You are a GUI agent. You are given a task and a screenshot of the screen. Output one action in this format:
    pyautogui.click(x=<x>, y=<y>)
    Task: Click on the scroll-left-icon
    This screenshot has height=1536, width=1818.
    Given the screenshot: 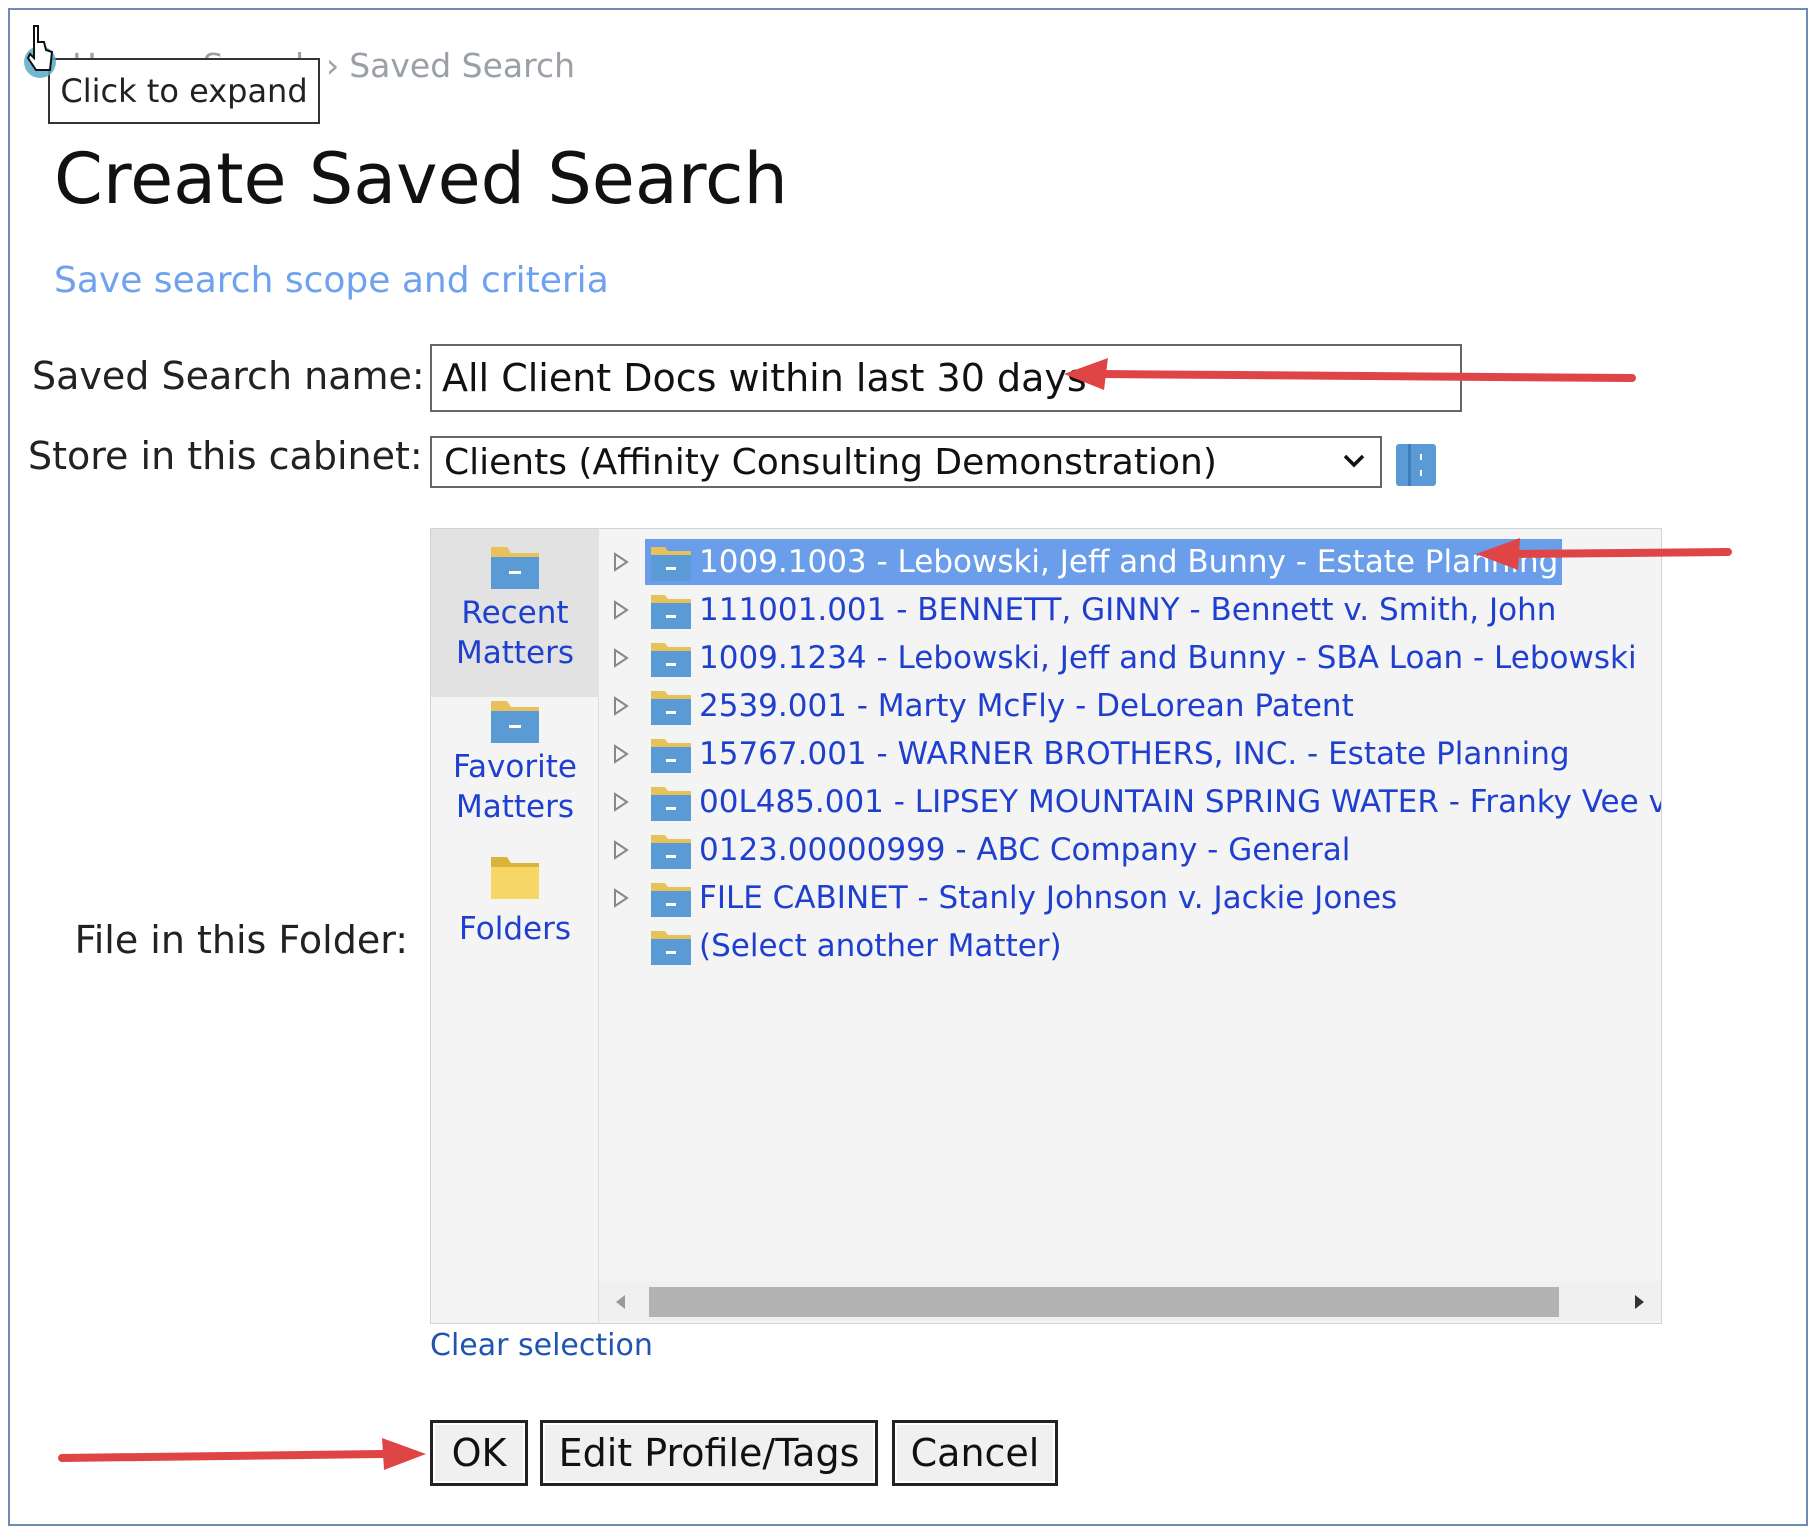 What is the action you would take?
    pyautogui.click(x=620, y=1302)
    